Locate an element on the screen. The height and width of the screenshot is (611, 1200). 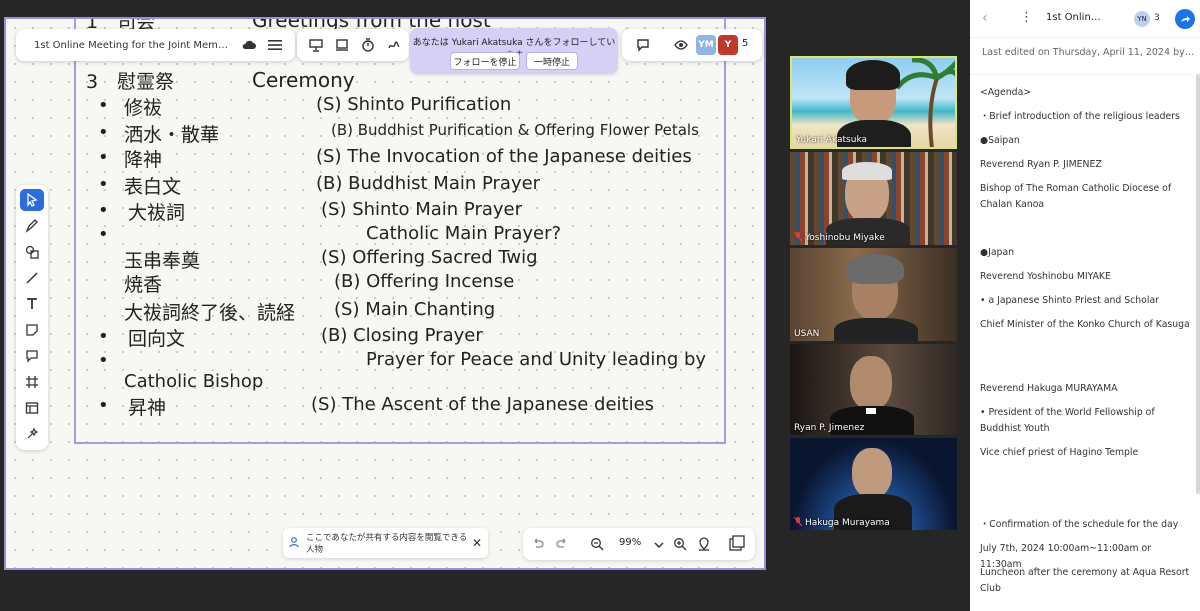
notes-line: ●Saipan is located at coordinates (1085, 141).